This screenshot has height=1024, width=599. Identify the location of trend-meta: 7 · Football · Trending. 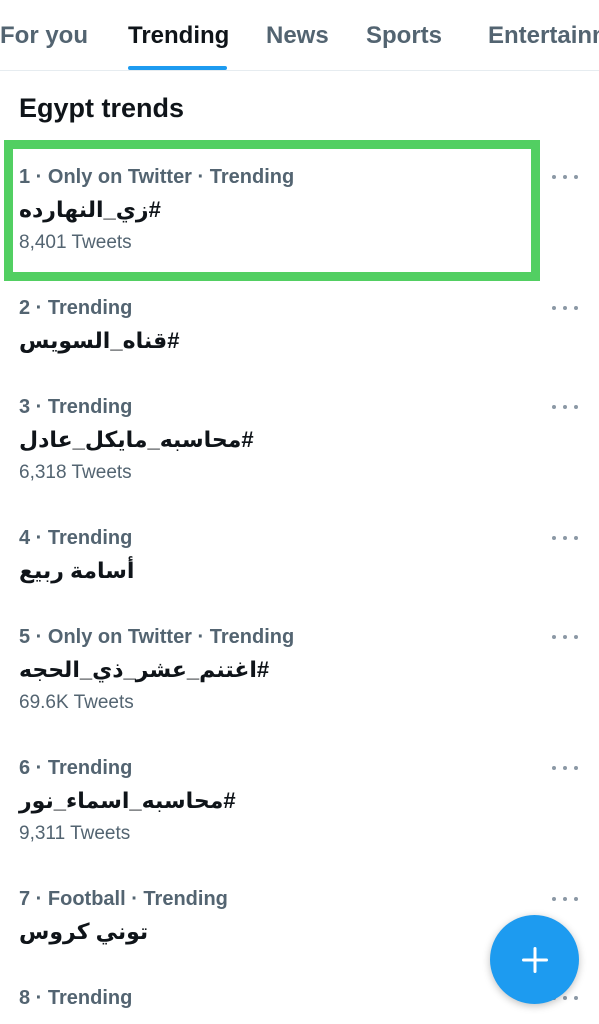
(123, 899).